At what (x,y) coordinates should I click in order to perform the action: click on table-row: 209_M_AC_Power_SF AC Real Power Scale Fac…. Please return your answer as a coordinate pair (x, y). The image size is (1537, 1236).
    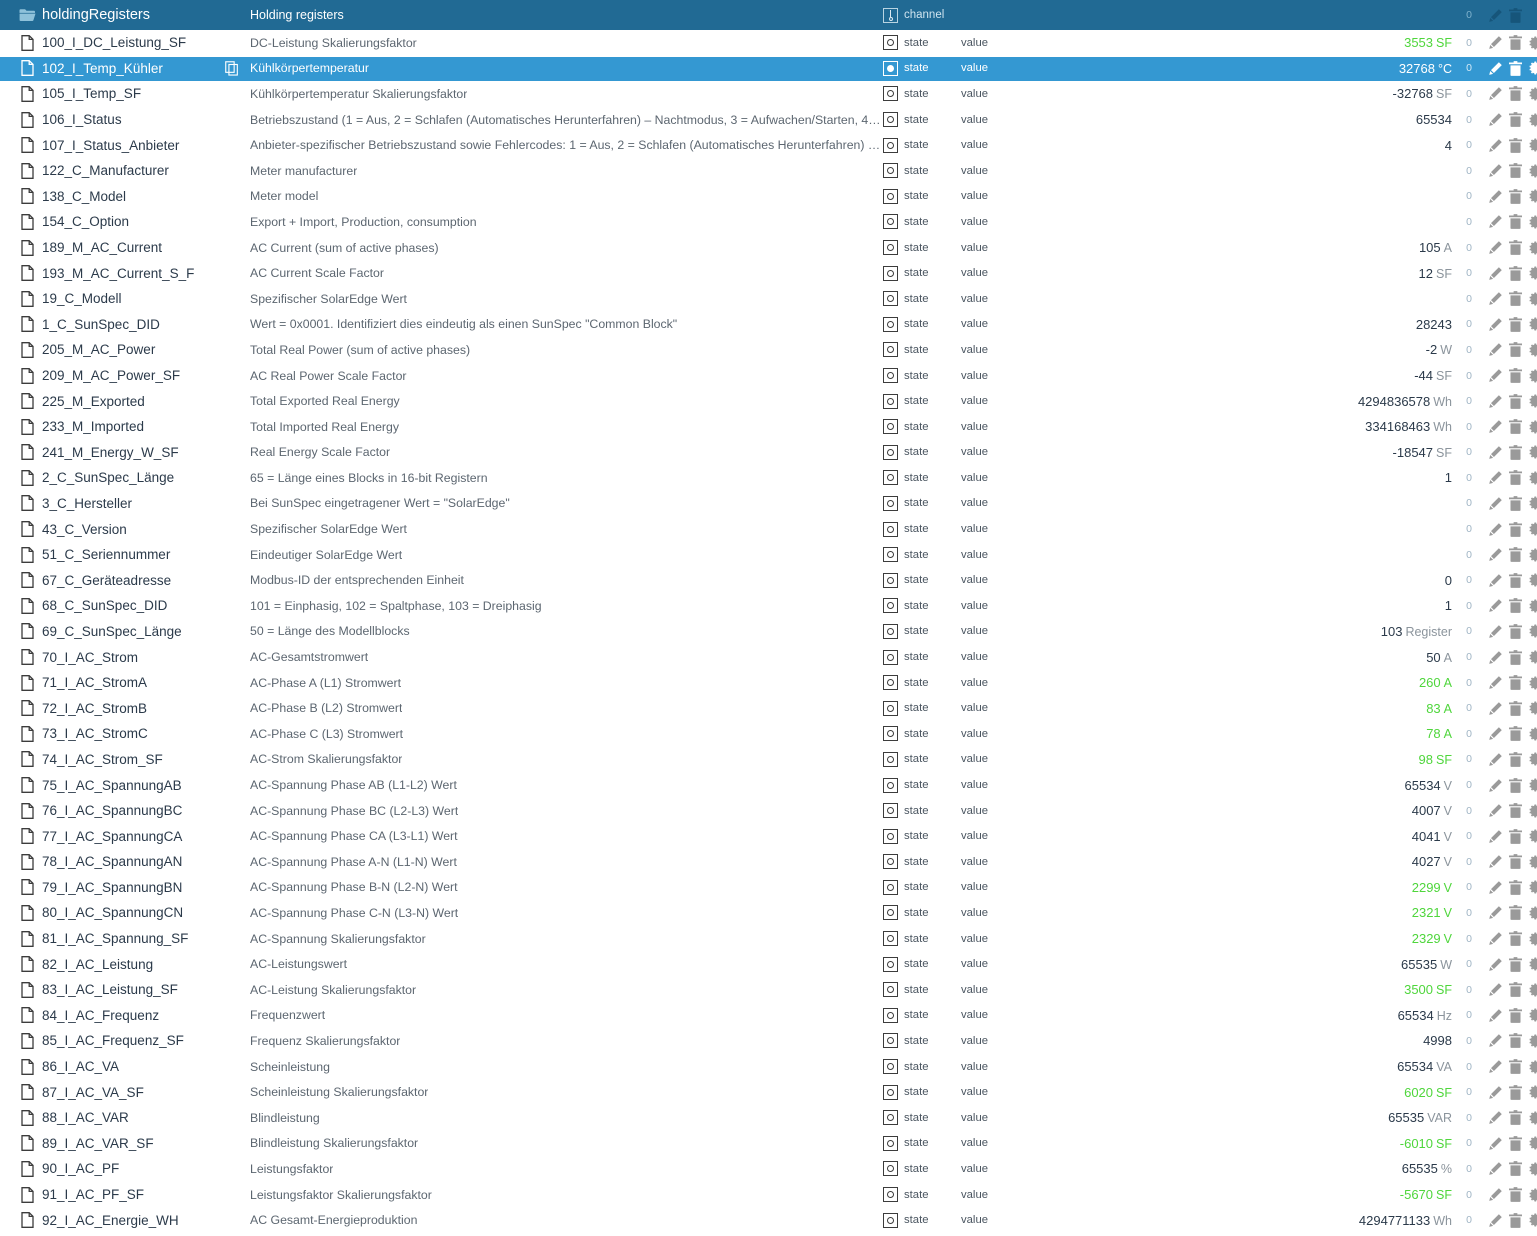
    Looking at the image, I should click on (768, 376).